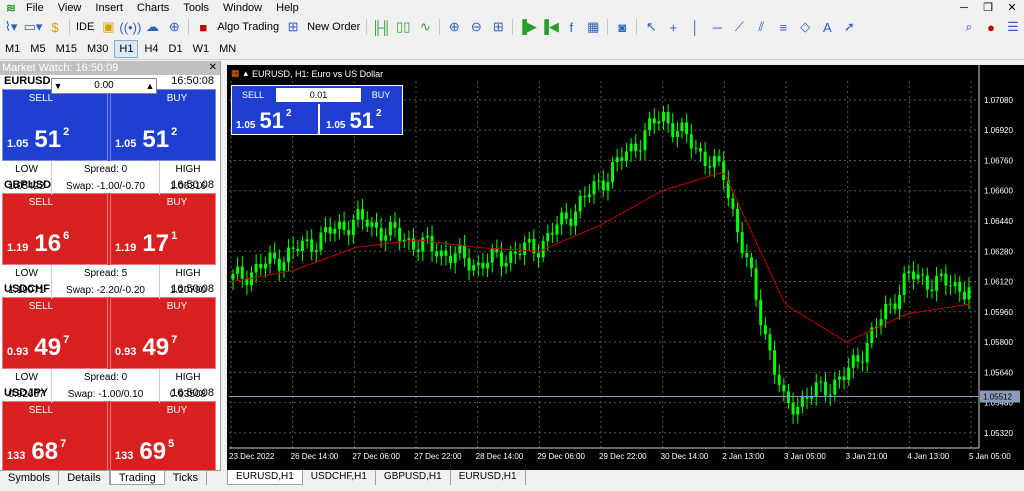  I want to click on zoom-in-icon: ⊕, so click(454, 27).